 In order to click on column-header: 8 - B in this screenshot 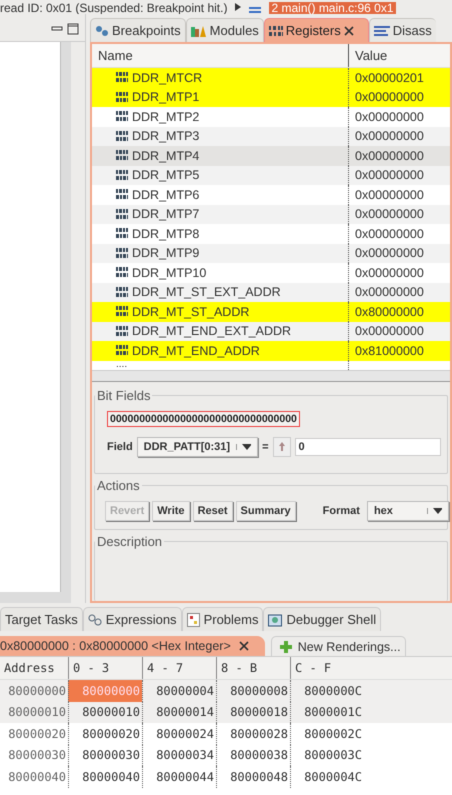, I will do `click(253, 668)`.